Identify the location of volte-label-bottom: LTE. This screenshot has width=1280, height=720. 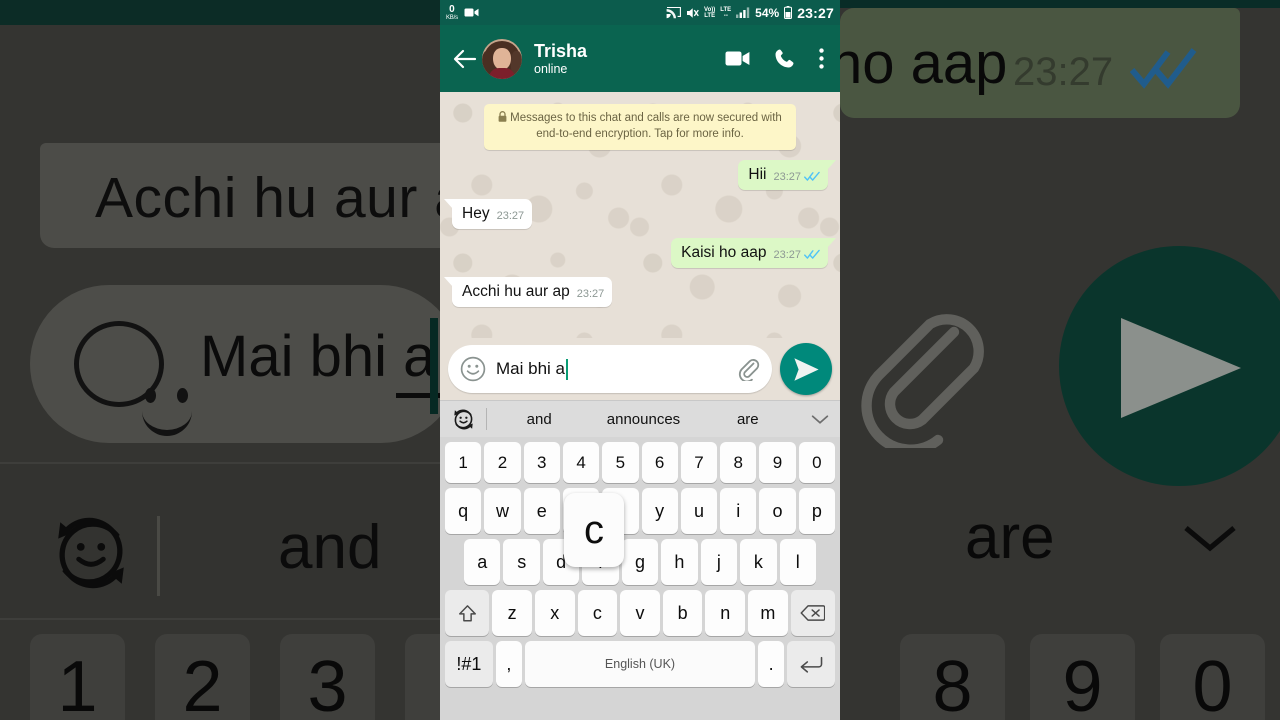
(710, 15).